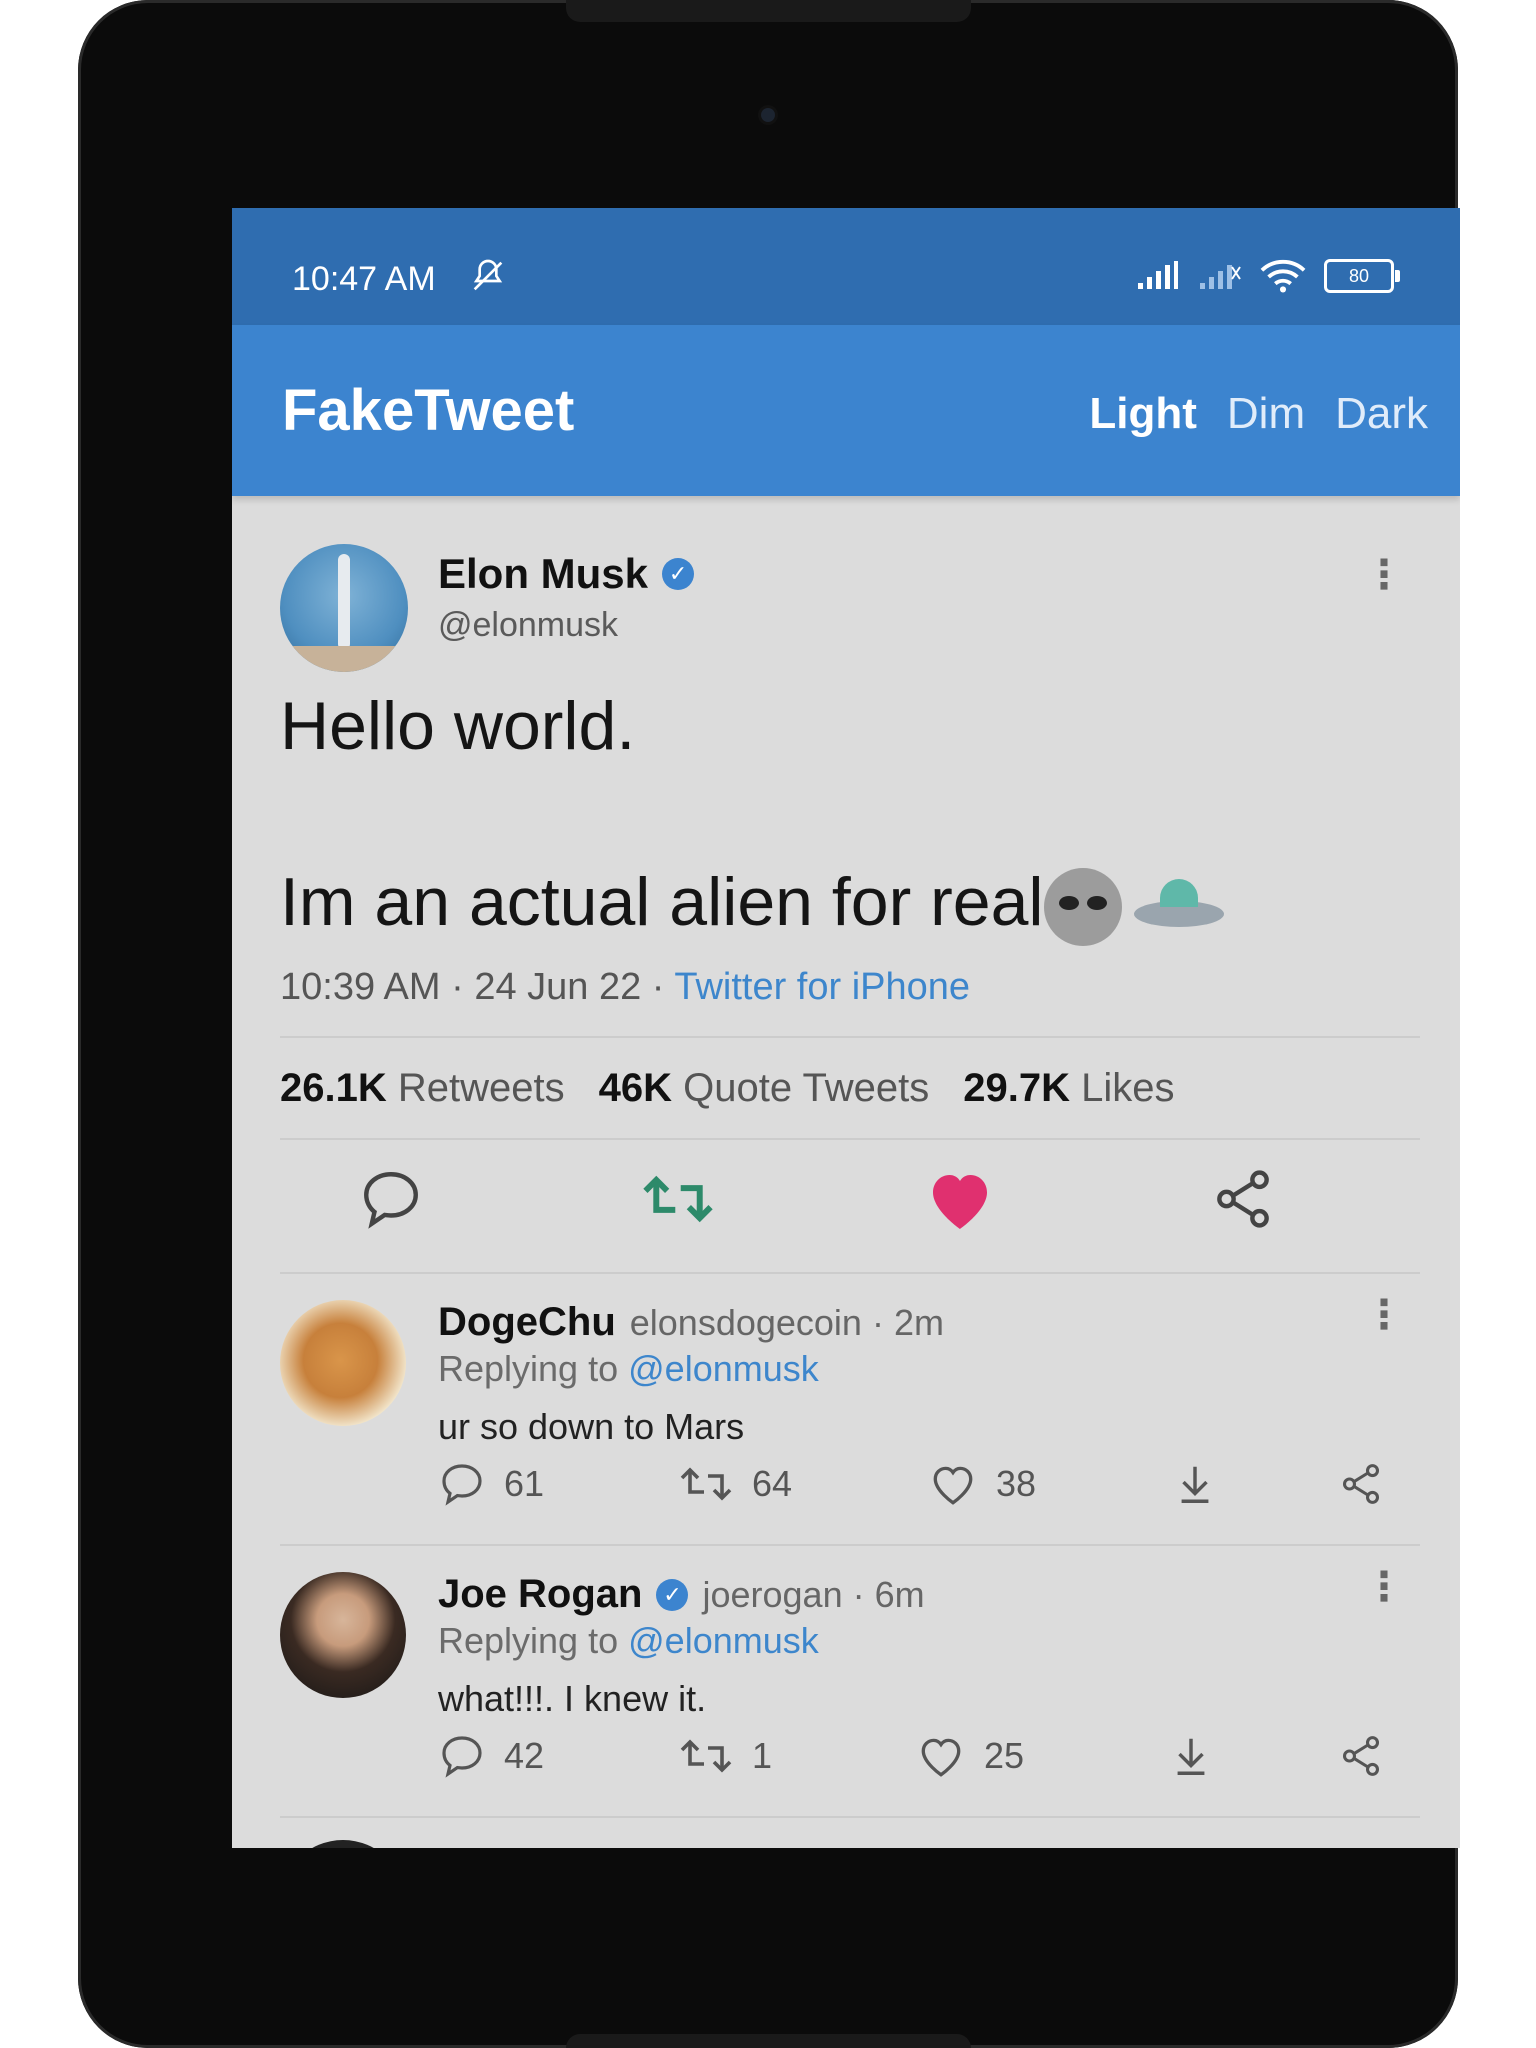 This screenshot has width=1536, height=2048. What do you see at coordinates (488, 280) in the screenshot?
I see `mute-icon` at bounding box center [488, 280].